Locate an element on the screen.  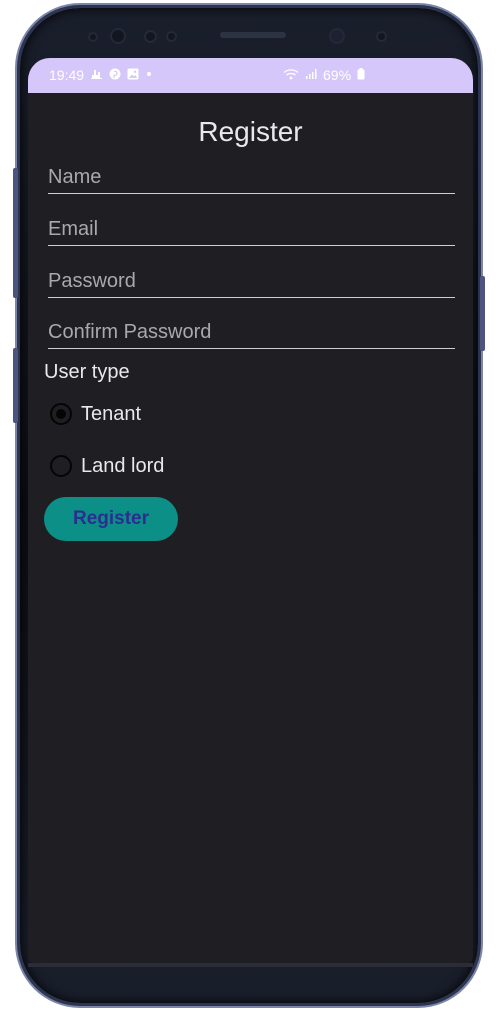
radio-unchecked-icon is located at coordinates (61, 466).